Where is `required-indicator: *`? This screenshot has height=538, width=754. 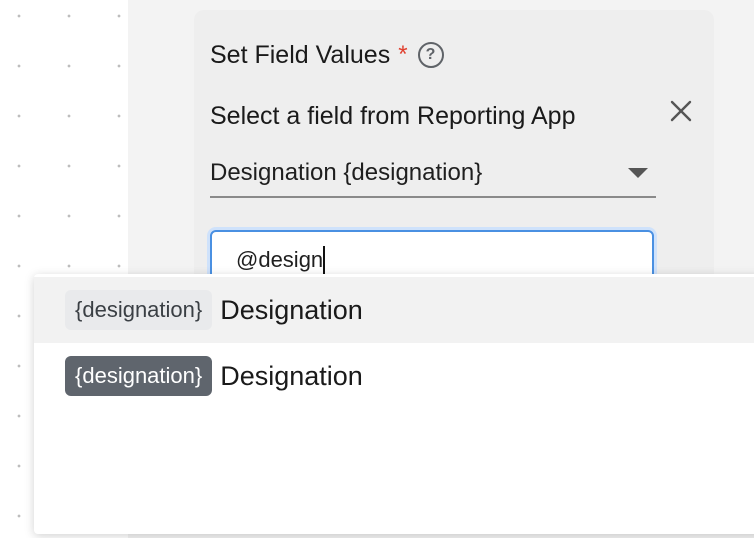
required-indicator: * is located at coordinates (403, 54).